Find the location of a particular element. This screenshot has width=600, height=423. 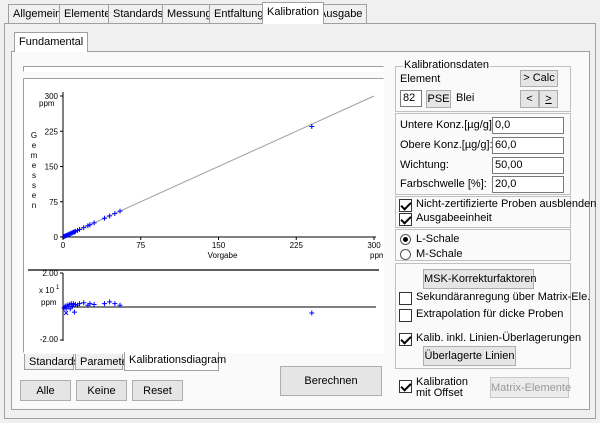

checkbox-label-1: Ausgabeeinheit is located at coordinates (454, 218).